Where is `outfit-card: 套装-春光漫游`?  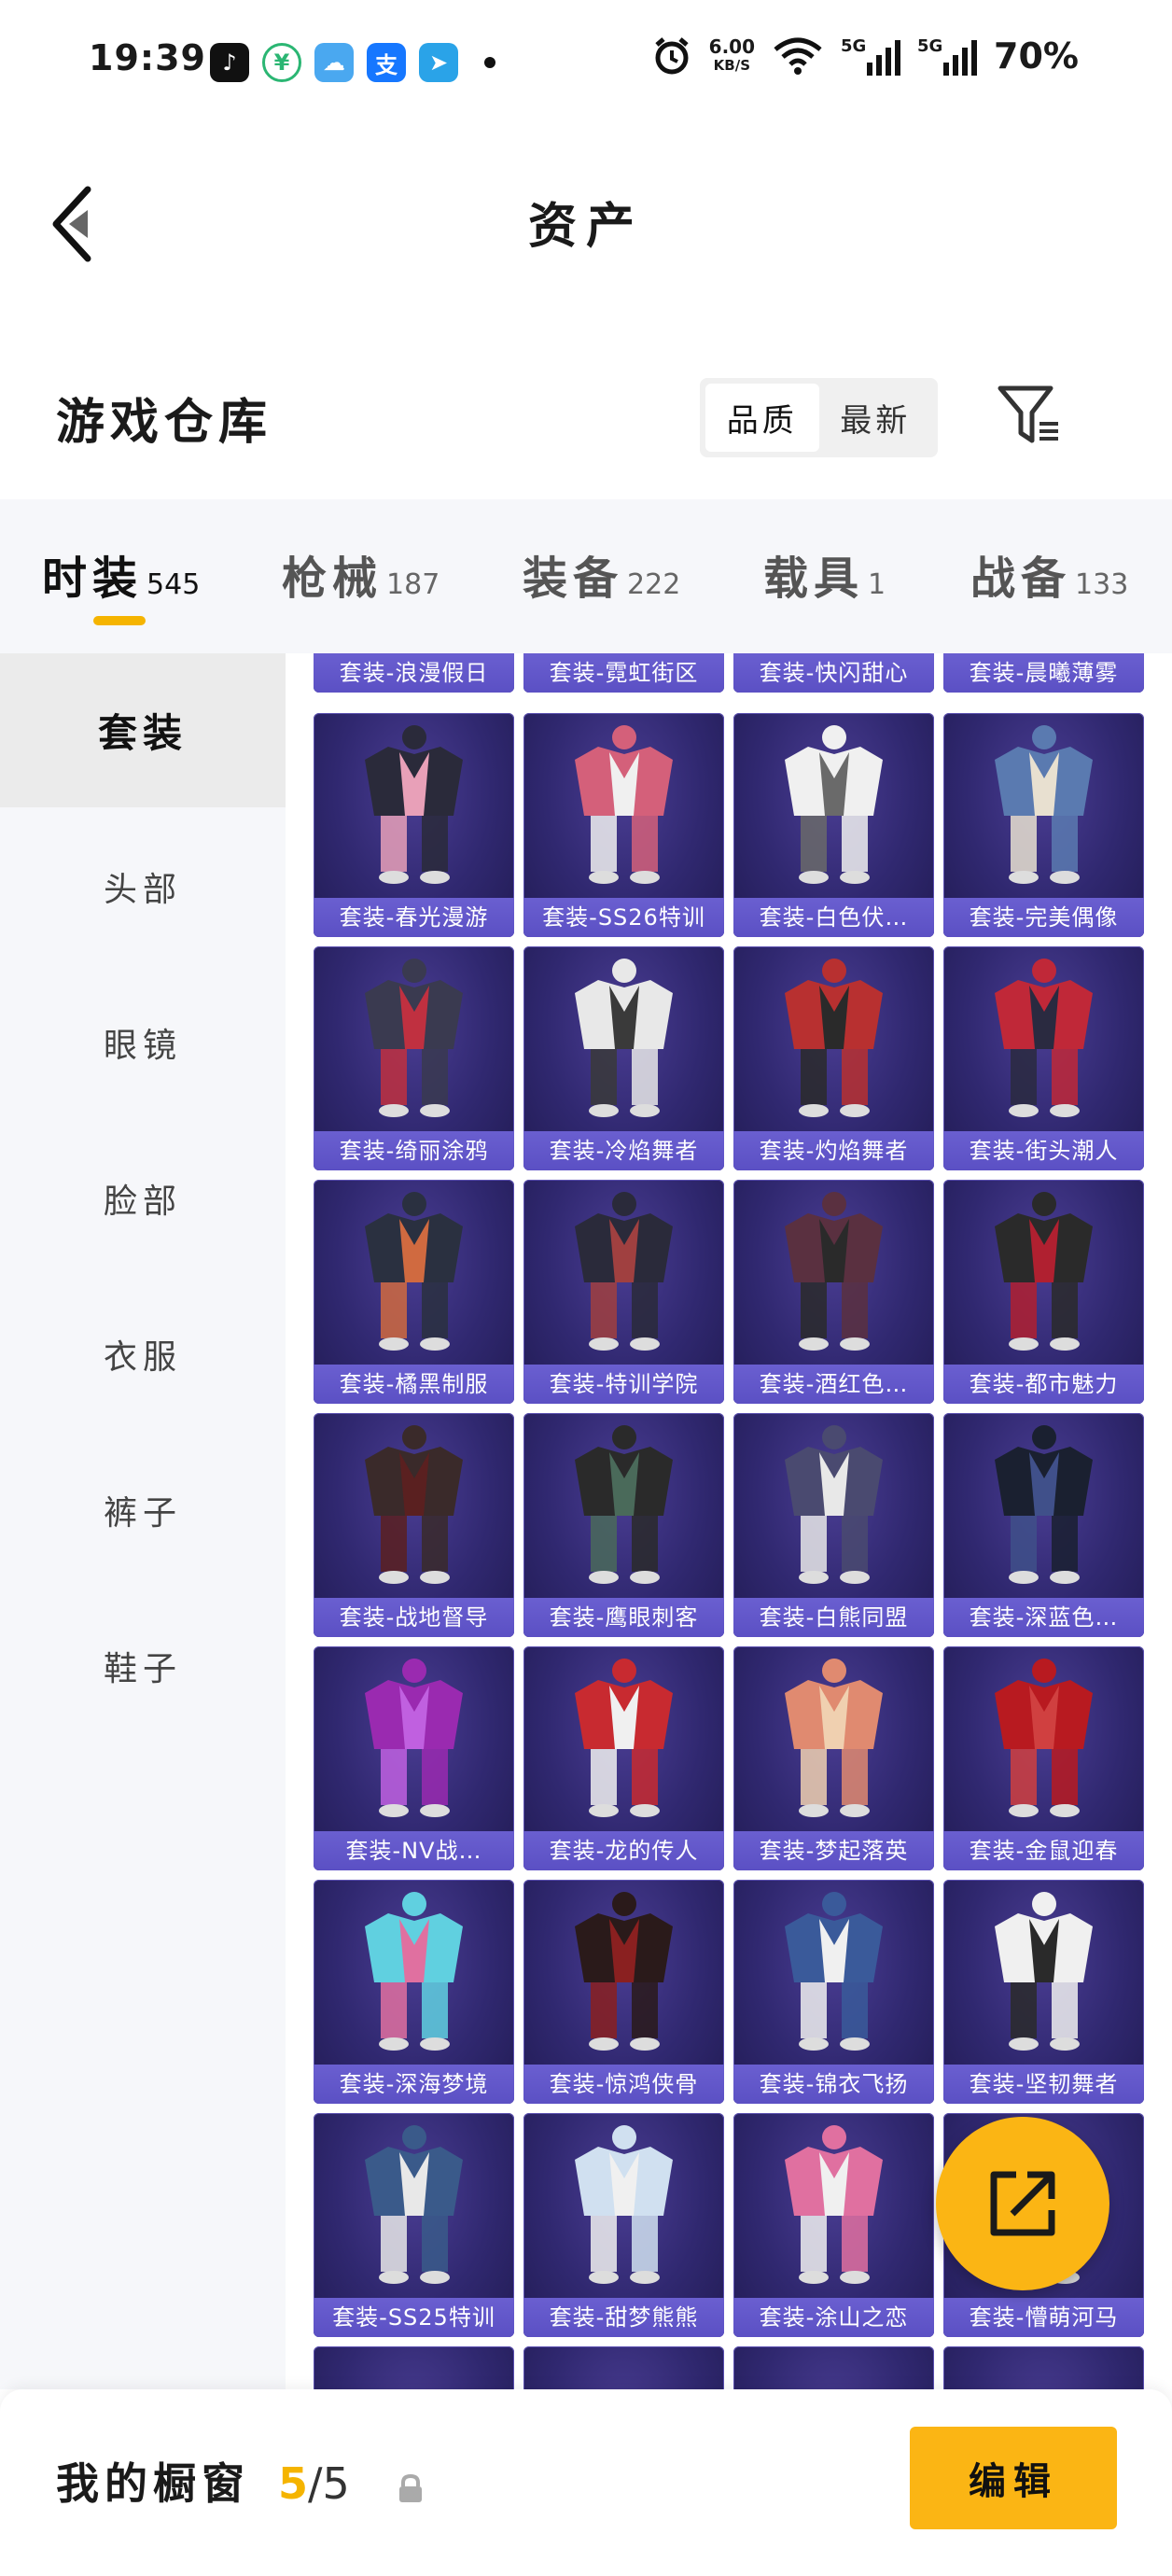
outfit-card: 套装-春光漫游 is located at coordinates (414, 825).